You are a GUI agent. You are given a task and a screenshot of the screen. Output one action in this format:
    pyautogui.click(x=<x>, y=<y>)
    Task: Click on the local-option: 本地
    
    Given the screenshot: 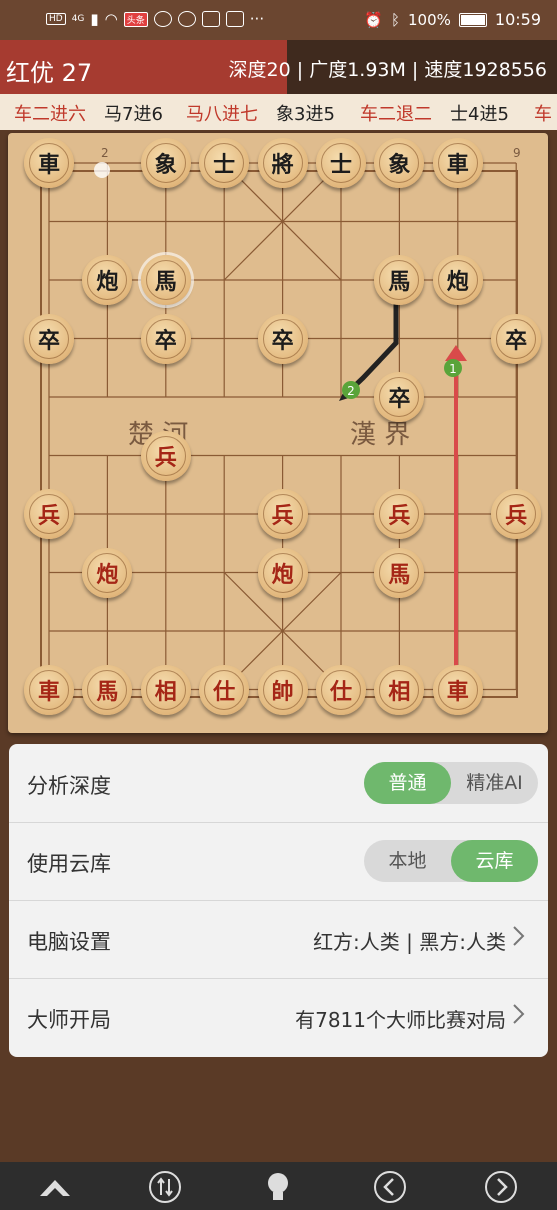 What is the action you would take?
    pyautogui.click(x=407, y=861)
    